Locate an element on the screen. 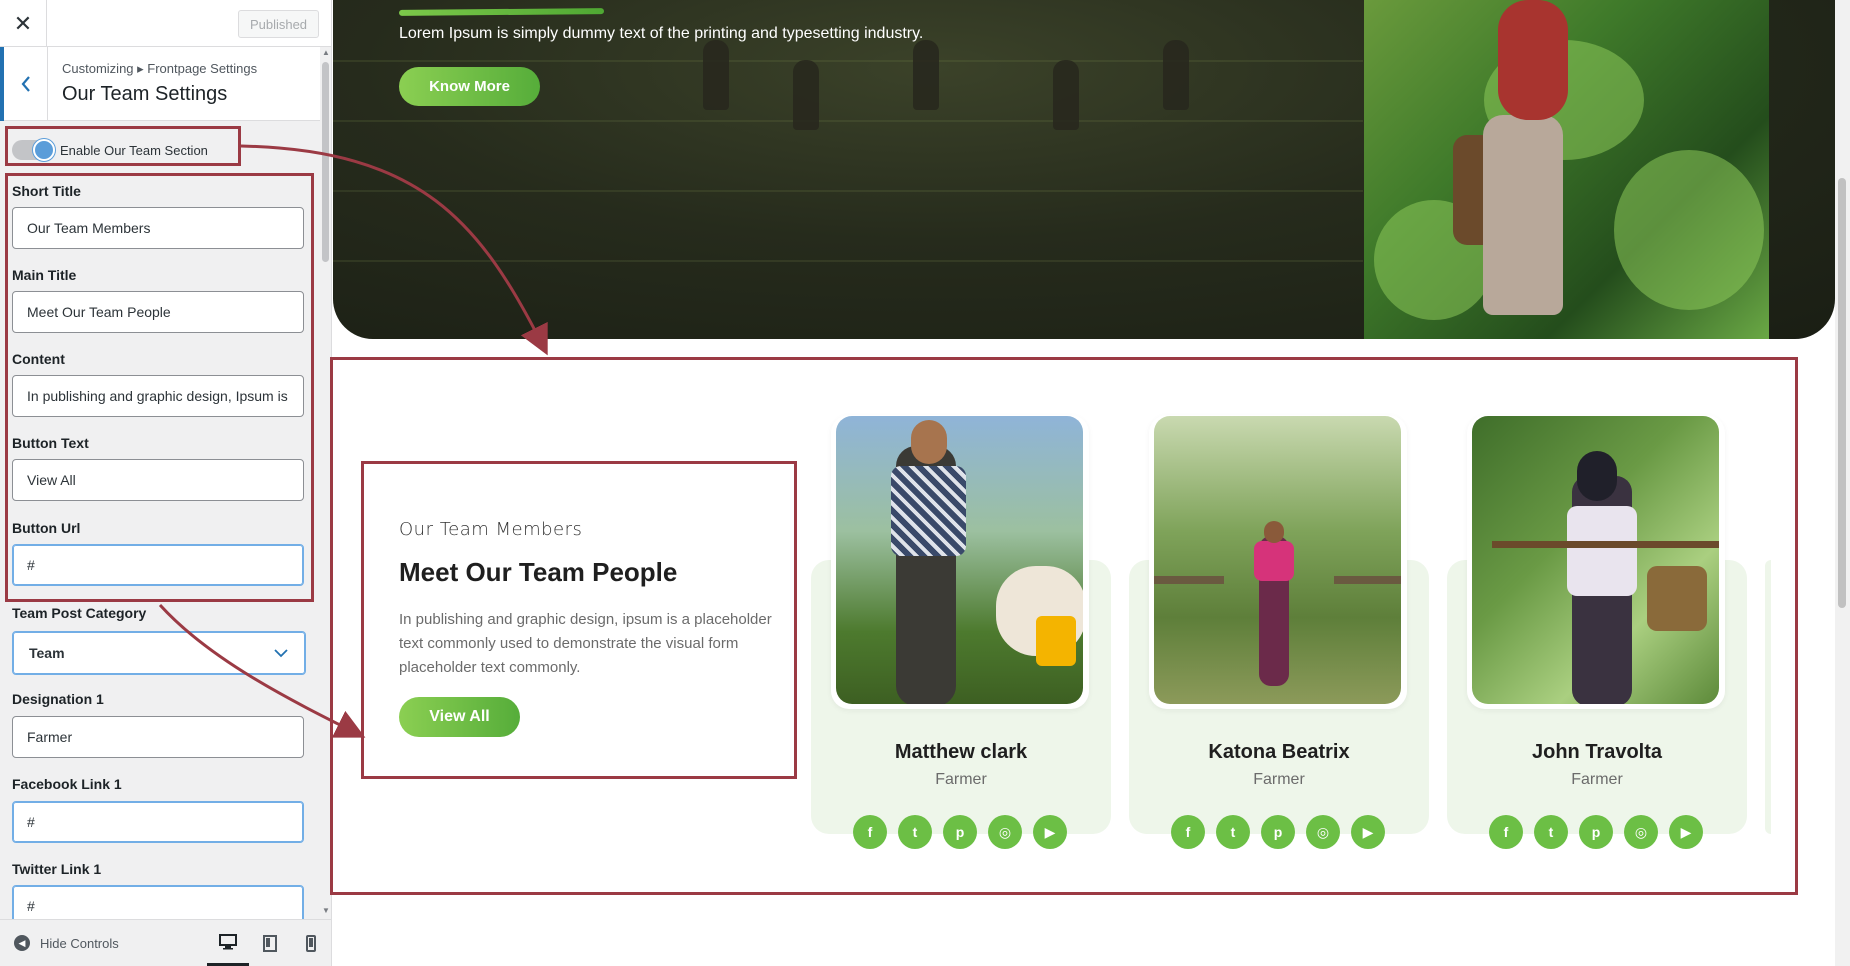 The width and height of the screenshot is (1850, 966). team-post-category-value: Team is located at coordinates (47, 653).